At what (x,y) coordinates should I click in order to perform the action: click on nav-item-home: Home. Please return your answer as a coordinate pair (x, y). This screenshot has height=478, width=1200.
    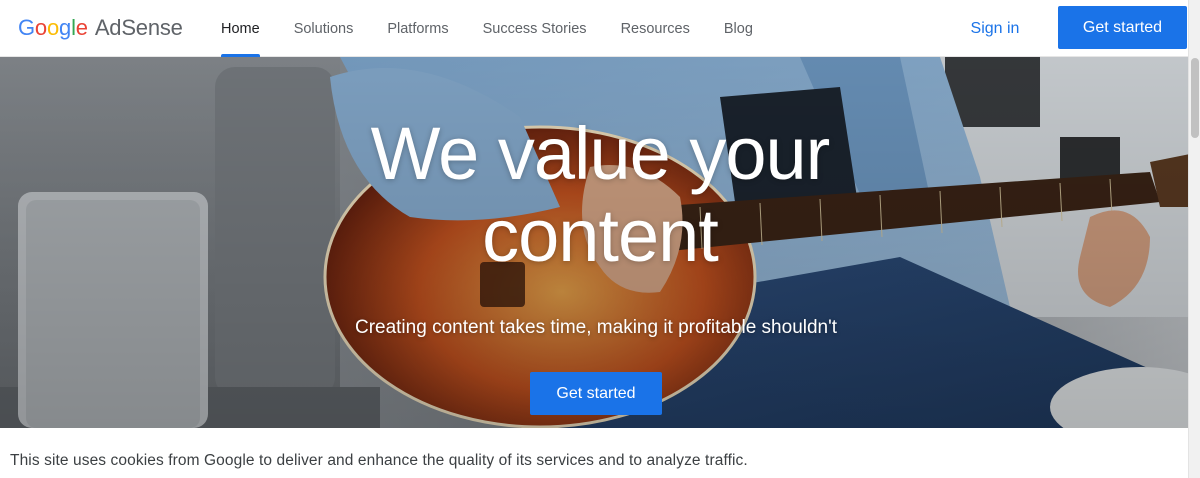
    Looking at the image, I should click on (240, 28).